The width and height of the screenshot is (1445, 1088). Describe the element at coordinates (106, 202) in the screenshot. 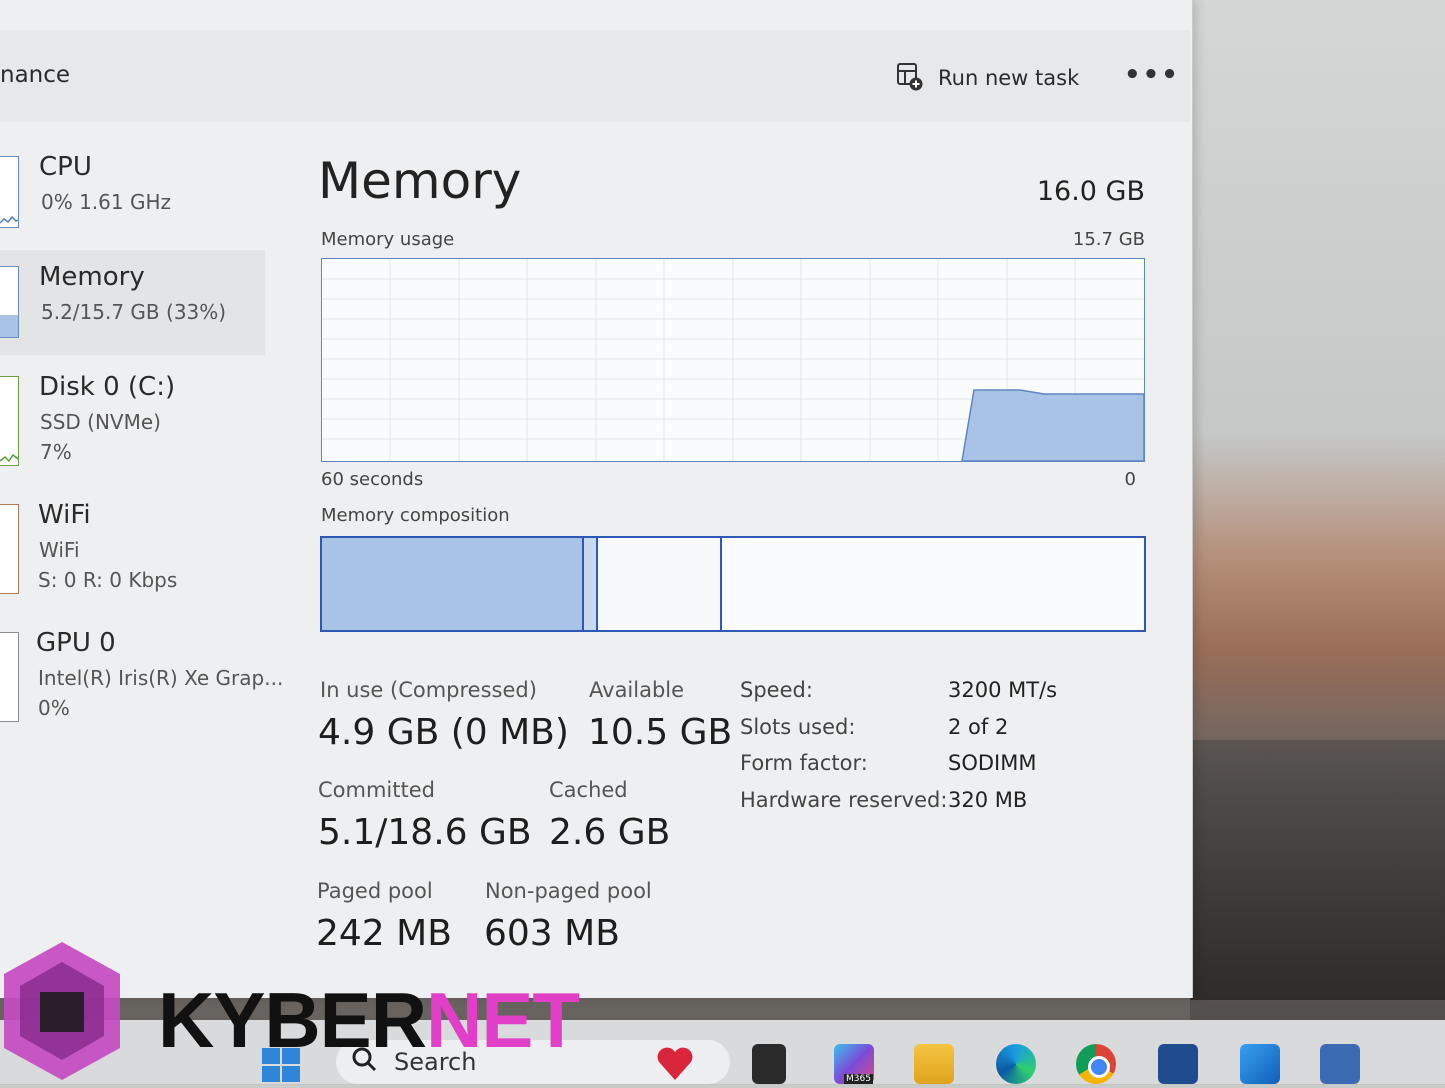

I see `sidebar-item-detail: 0% 1.61 GHz` at that location.